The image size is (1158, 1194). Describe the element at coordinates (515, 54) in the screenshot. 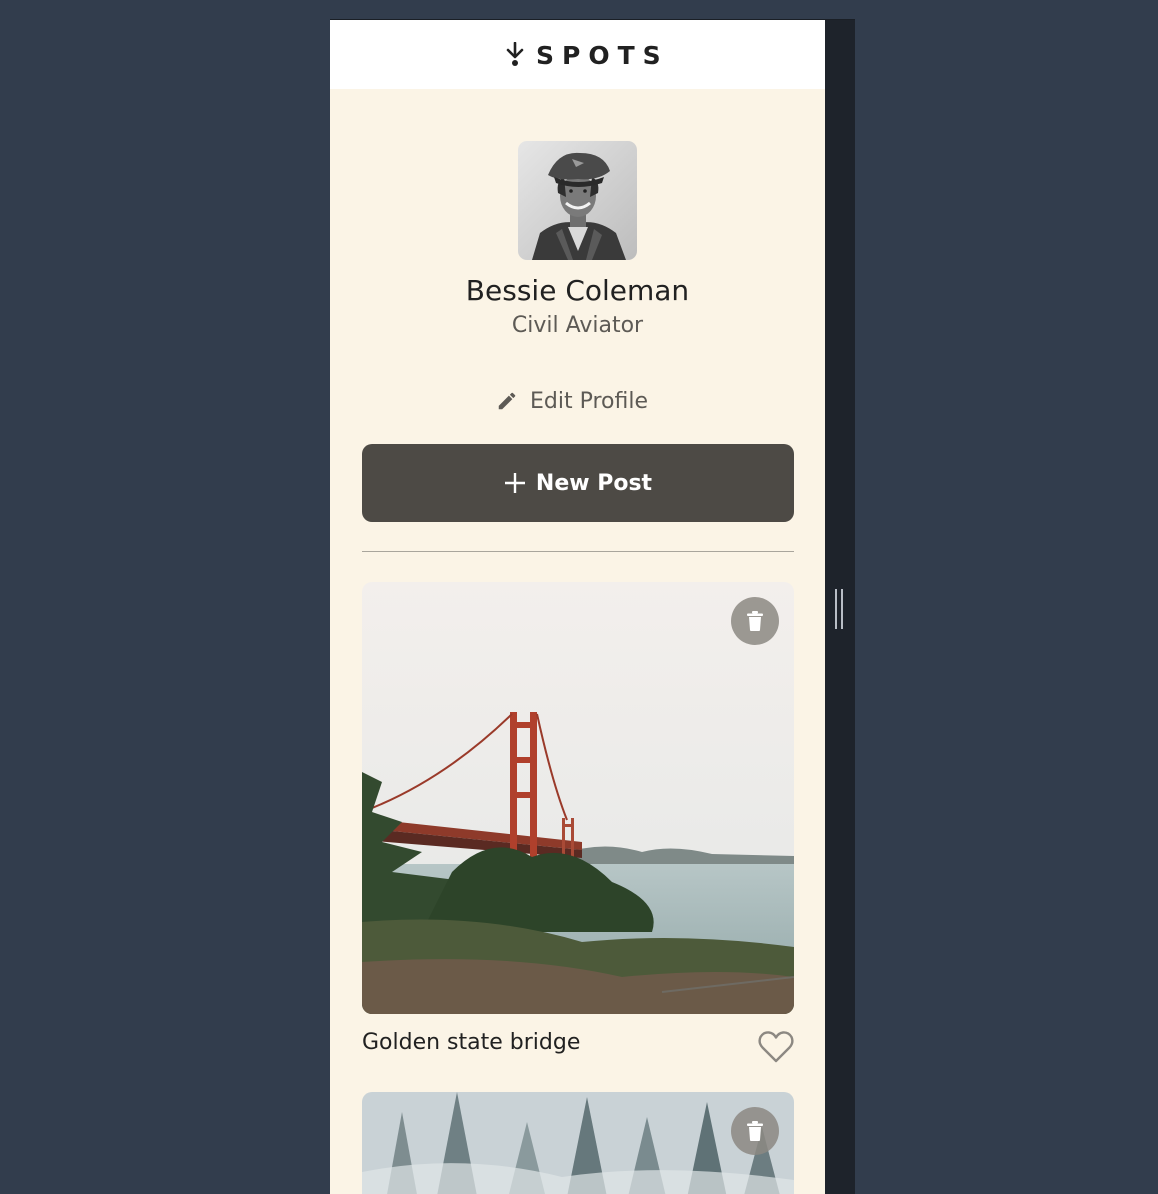

I see `pin-icon` at that location.